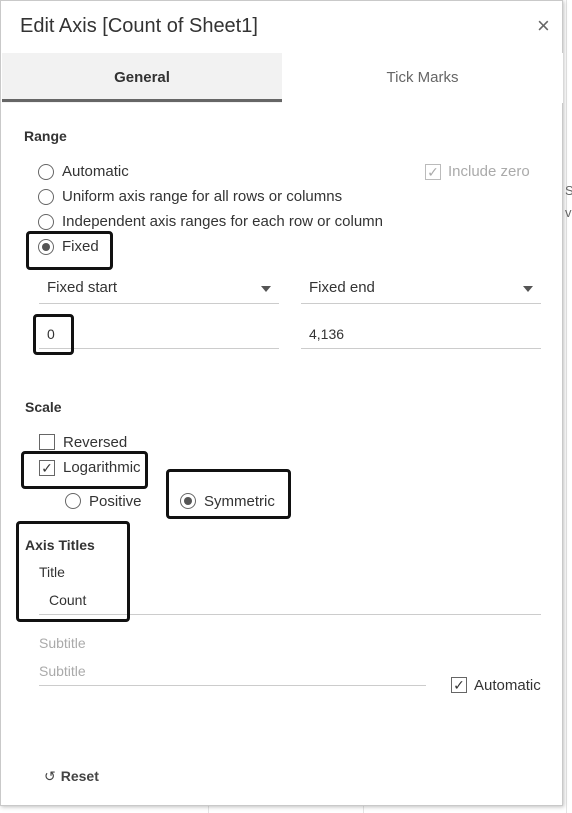 This screenshot has width=572, height=813. I want to click on include-zero-label: Include zero, so click(489, 171).